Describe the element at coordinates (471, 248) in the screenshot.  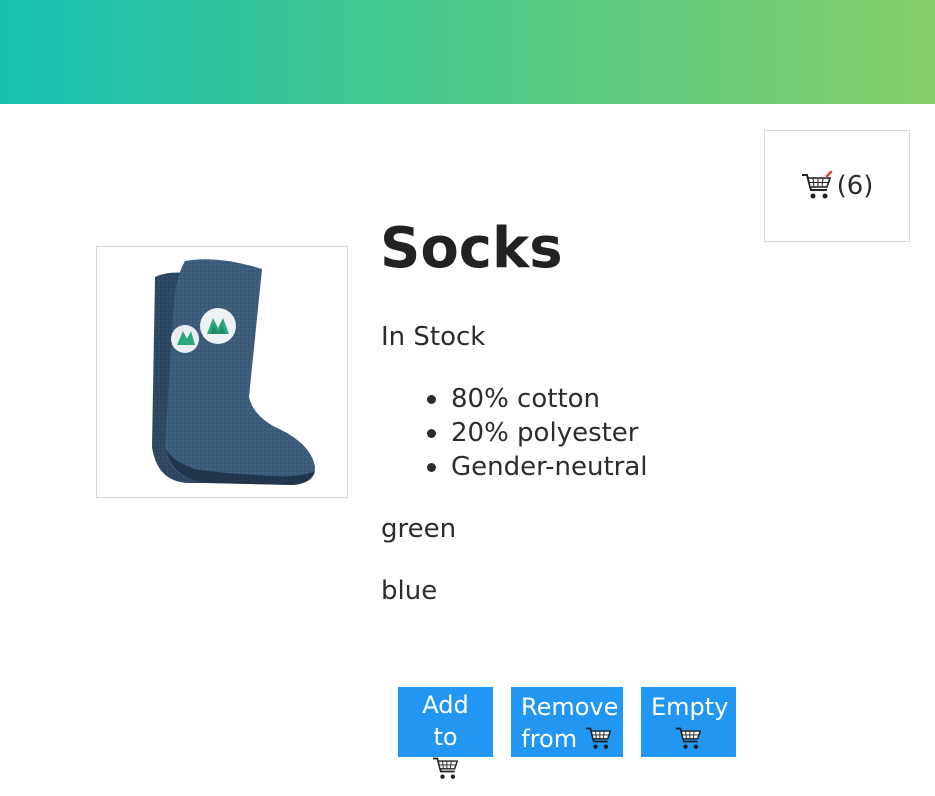
I see `product-title: Socks` at that location.